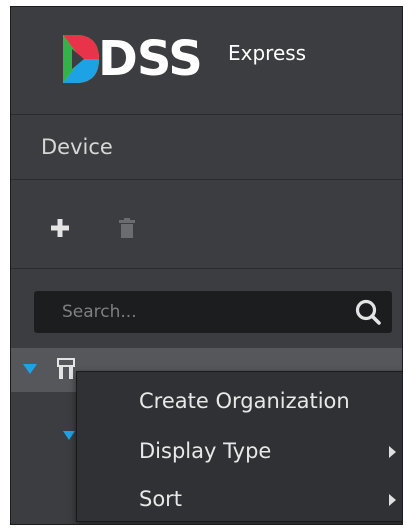 This screenshot has height=529, width=405. I want to click on brand-name: DSS, so click(150, 59).